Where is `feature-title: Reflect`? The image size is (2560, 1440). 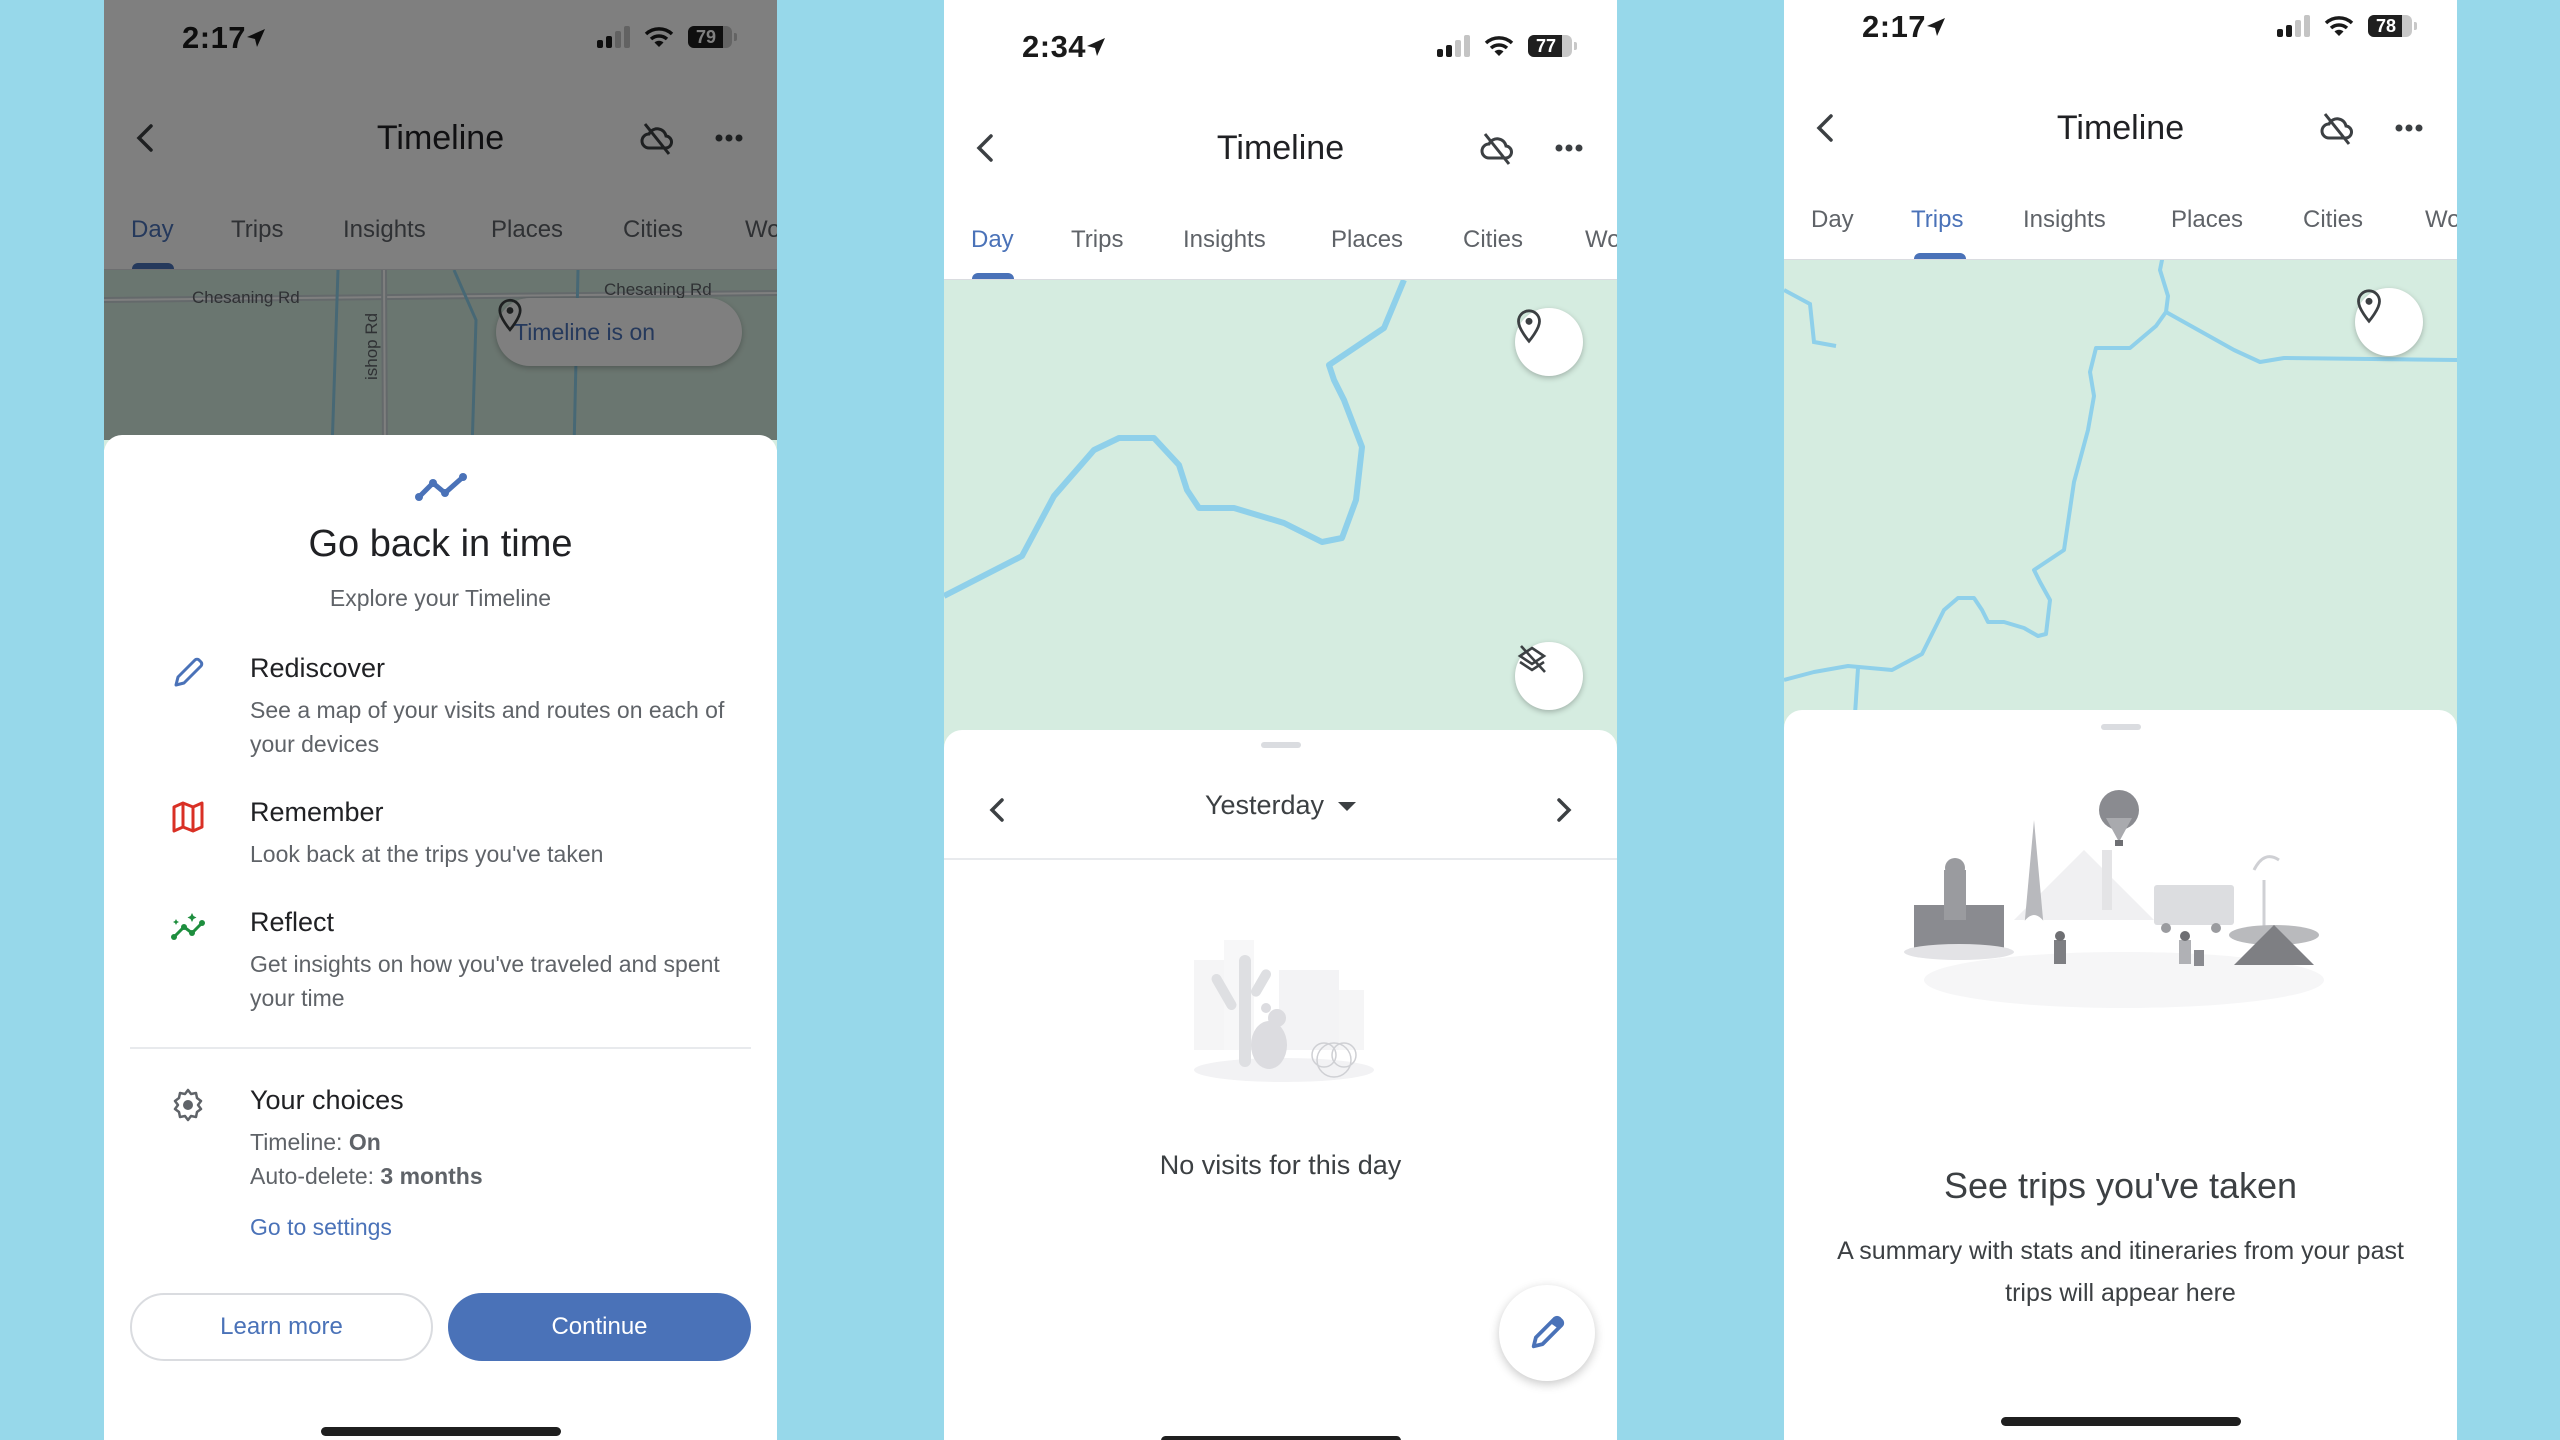 feature-title: Reflect is located at coordinates (292, 922).